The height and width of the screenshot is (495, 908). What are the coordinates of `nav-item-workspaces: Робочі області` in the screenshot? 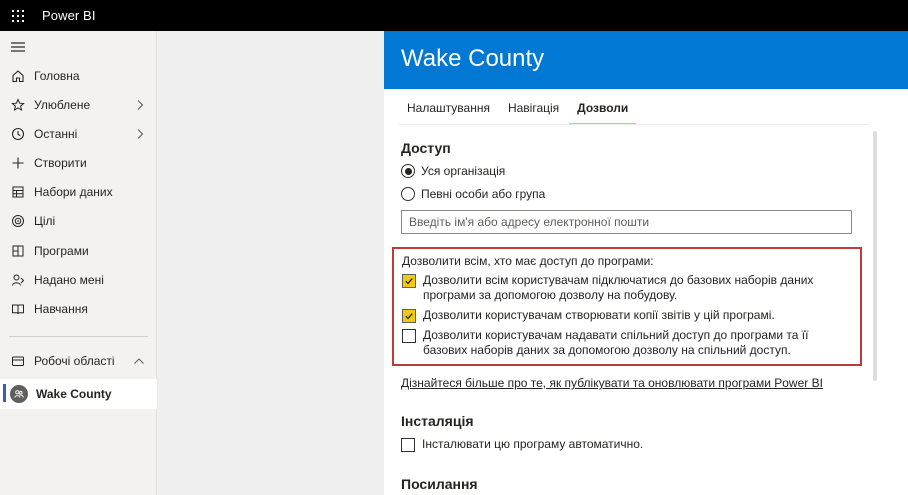 It's located at (78, 361).